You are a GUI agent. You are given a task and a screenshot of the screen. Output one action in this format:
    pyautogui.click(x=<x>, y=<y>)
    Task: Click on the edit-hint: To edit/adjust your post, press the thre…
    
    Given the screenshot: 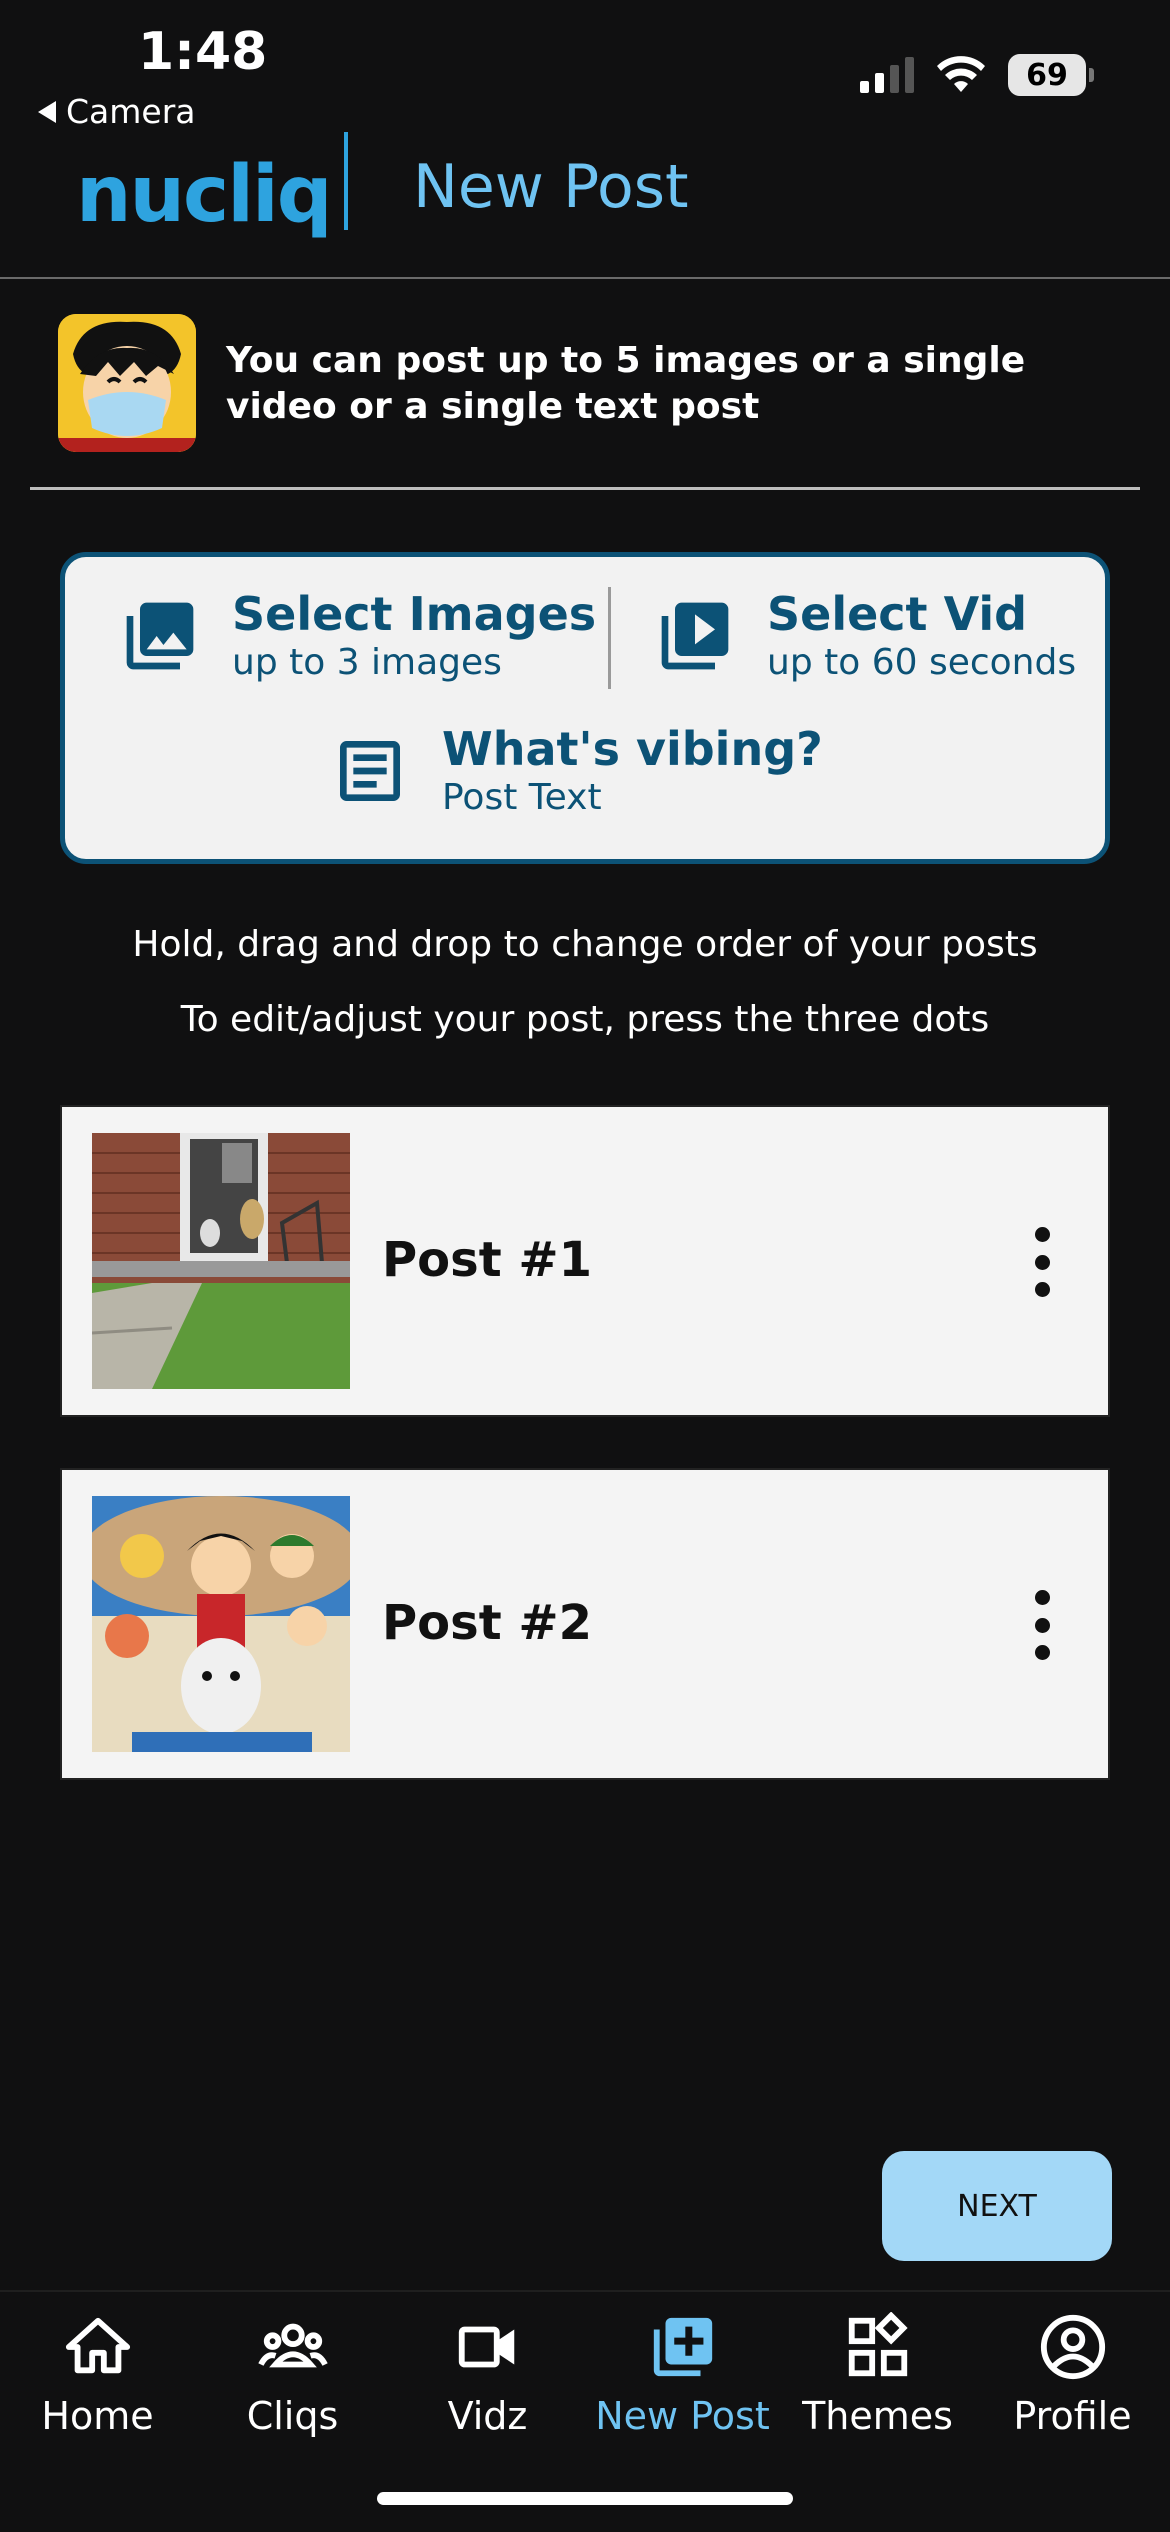 What is the action you would take?
    pyautogui.click(x=585, y=1019)
    